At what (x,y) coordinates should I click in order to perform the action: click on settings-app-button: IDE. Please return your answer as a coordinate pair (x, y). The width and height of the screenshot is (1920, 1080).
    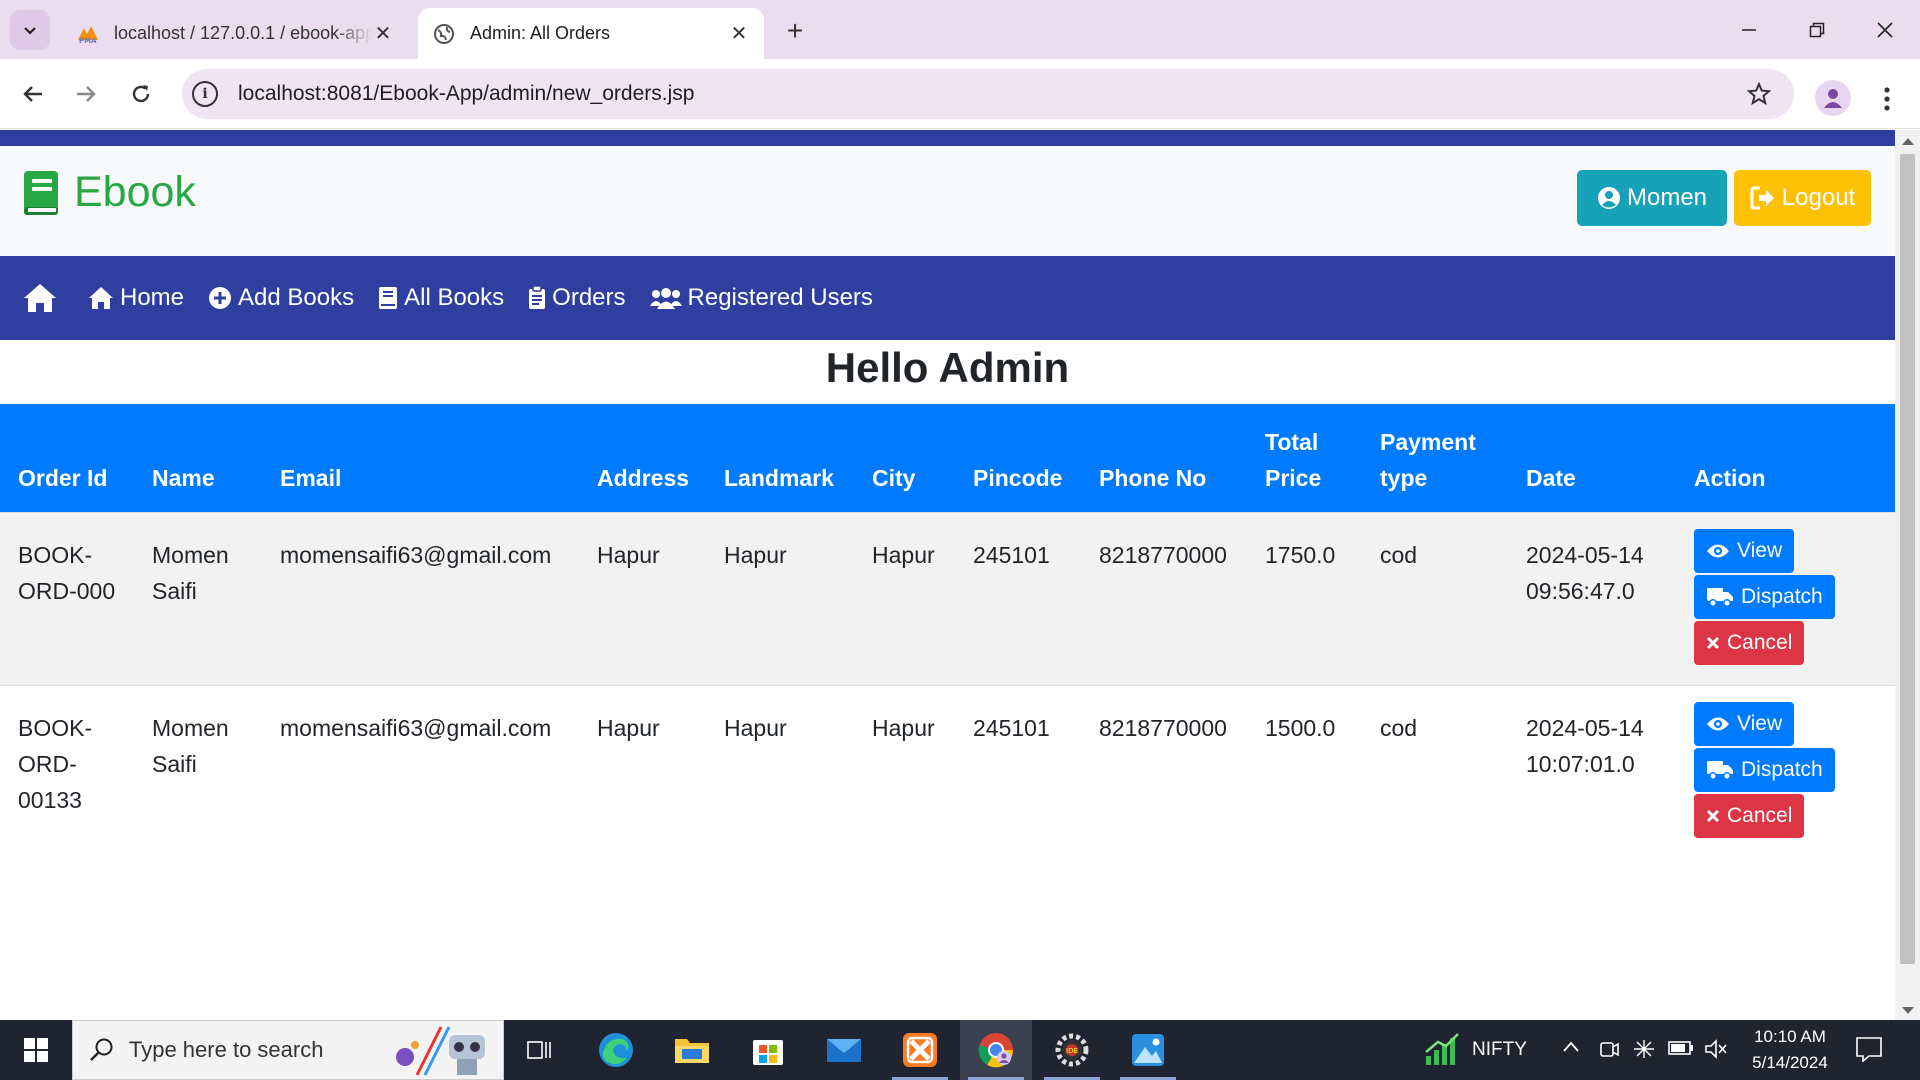
    Looking at the image, I should click on (1072, 1050).